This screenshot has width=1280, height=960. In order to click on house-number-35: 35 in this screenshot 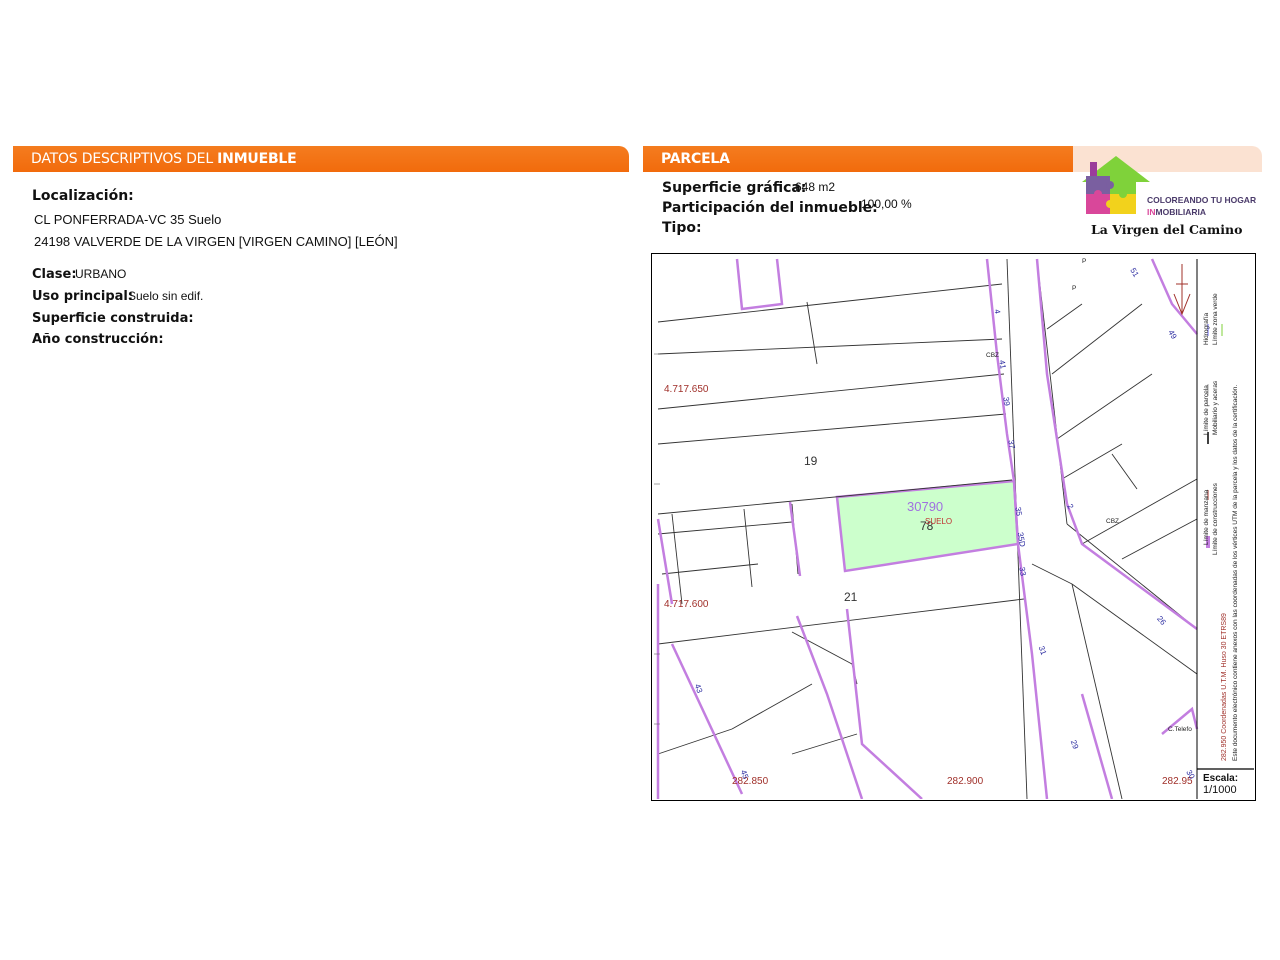, I will do `click(1018, 511)`.